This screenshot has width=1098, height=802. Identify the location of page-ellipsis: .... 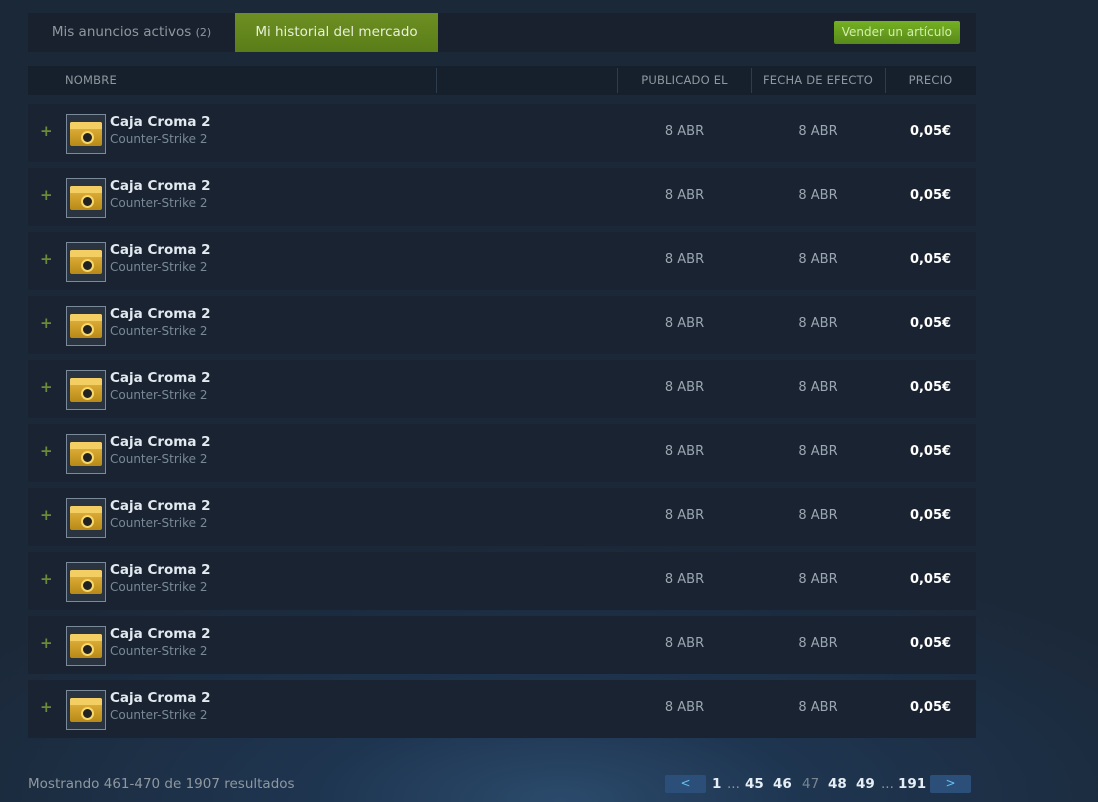
(733, 784).